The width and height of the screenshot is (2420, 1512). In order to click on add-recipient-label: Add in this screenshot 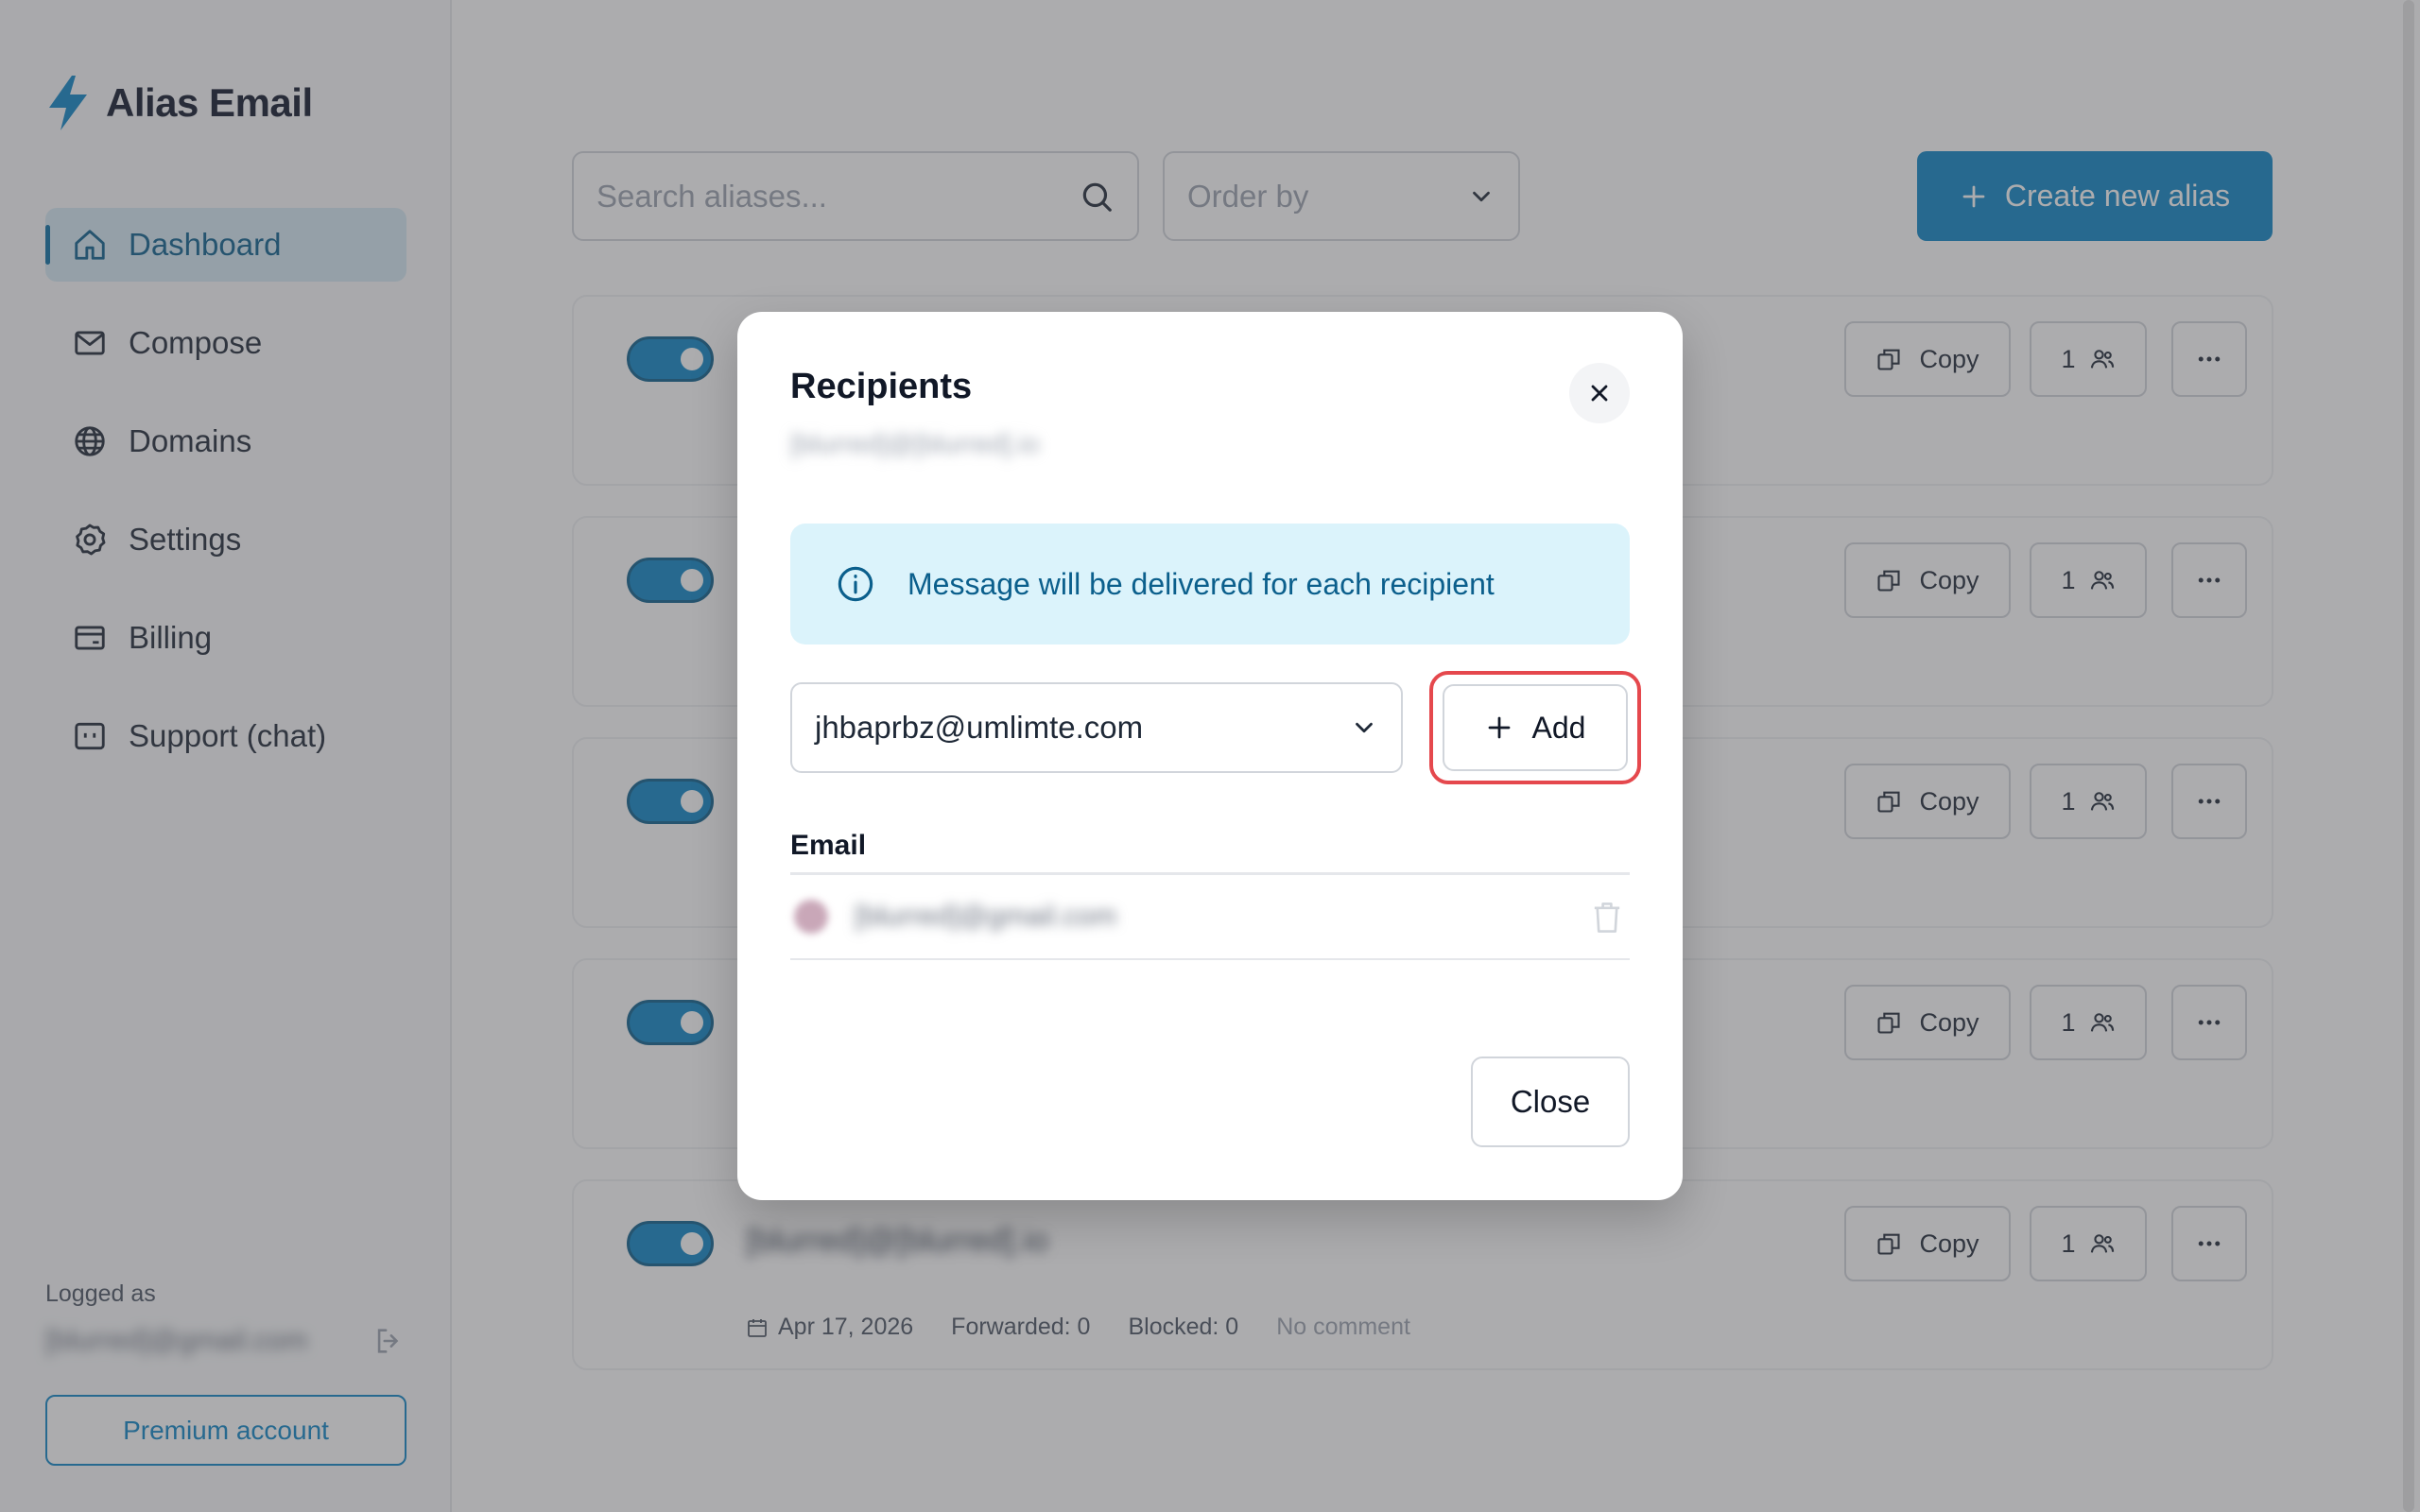, I will do `click(1559, 727)`.